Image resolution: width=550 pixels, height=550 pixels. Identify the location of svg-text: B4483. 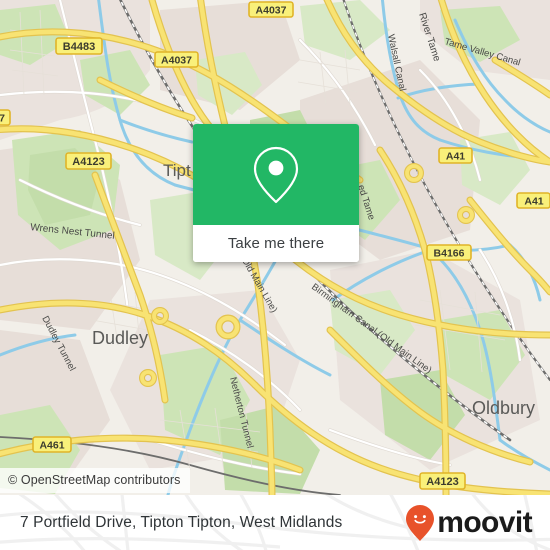
(79, 47).